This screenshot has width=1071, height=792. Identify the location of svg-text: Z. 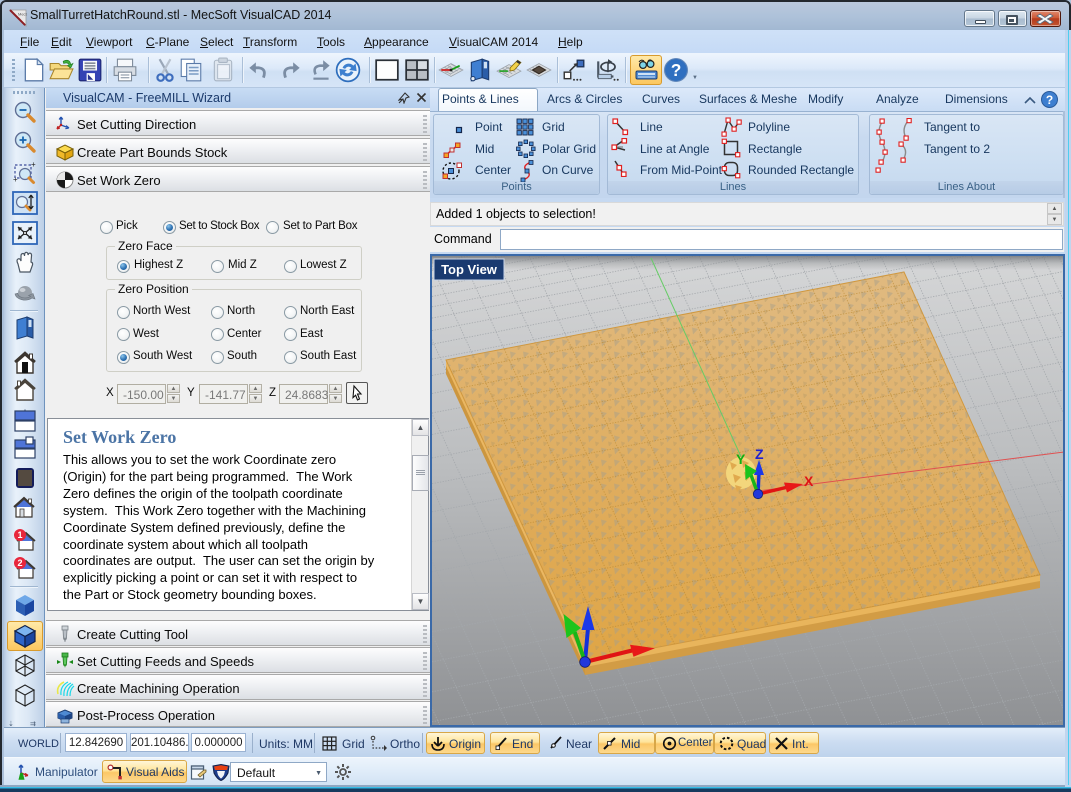
(759, 454).